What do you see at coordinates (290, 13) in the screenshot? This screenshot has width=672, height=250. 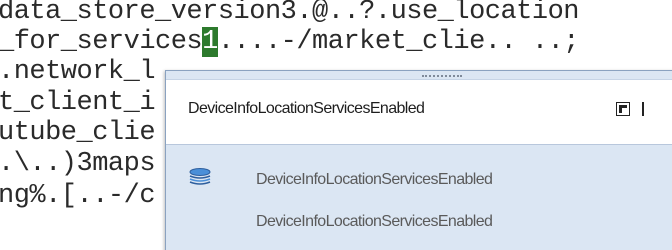 I see `text-line: data_store_version3.@..?.use_location` at bounding box center [290, 13].